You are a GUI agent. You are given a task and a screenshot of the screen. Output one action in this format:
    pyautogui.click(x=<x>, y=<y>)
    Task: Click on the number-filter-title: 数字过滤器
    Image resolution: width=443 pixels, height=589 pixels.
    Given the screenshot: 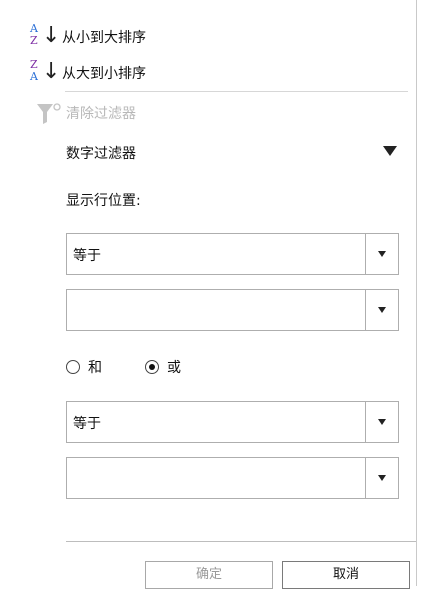 What is the action you would take?
    pyautogui.click(x=101, y=154)
    